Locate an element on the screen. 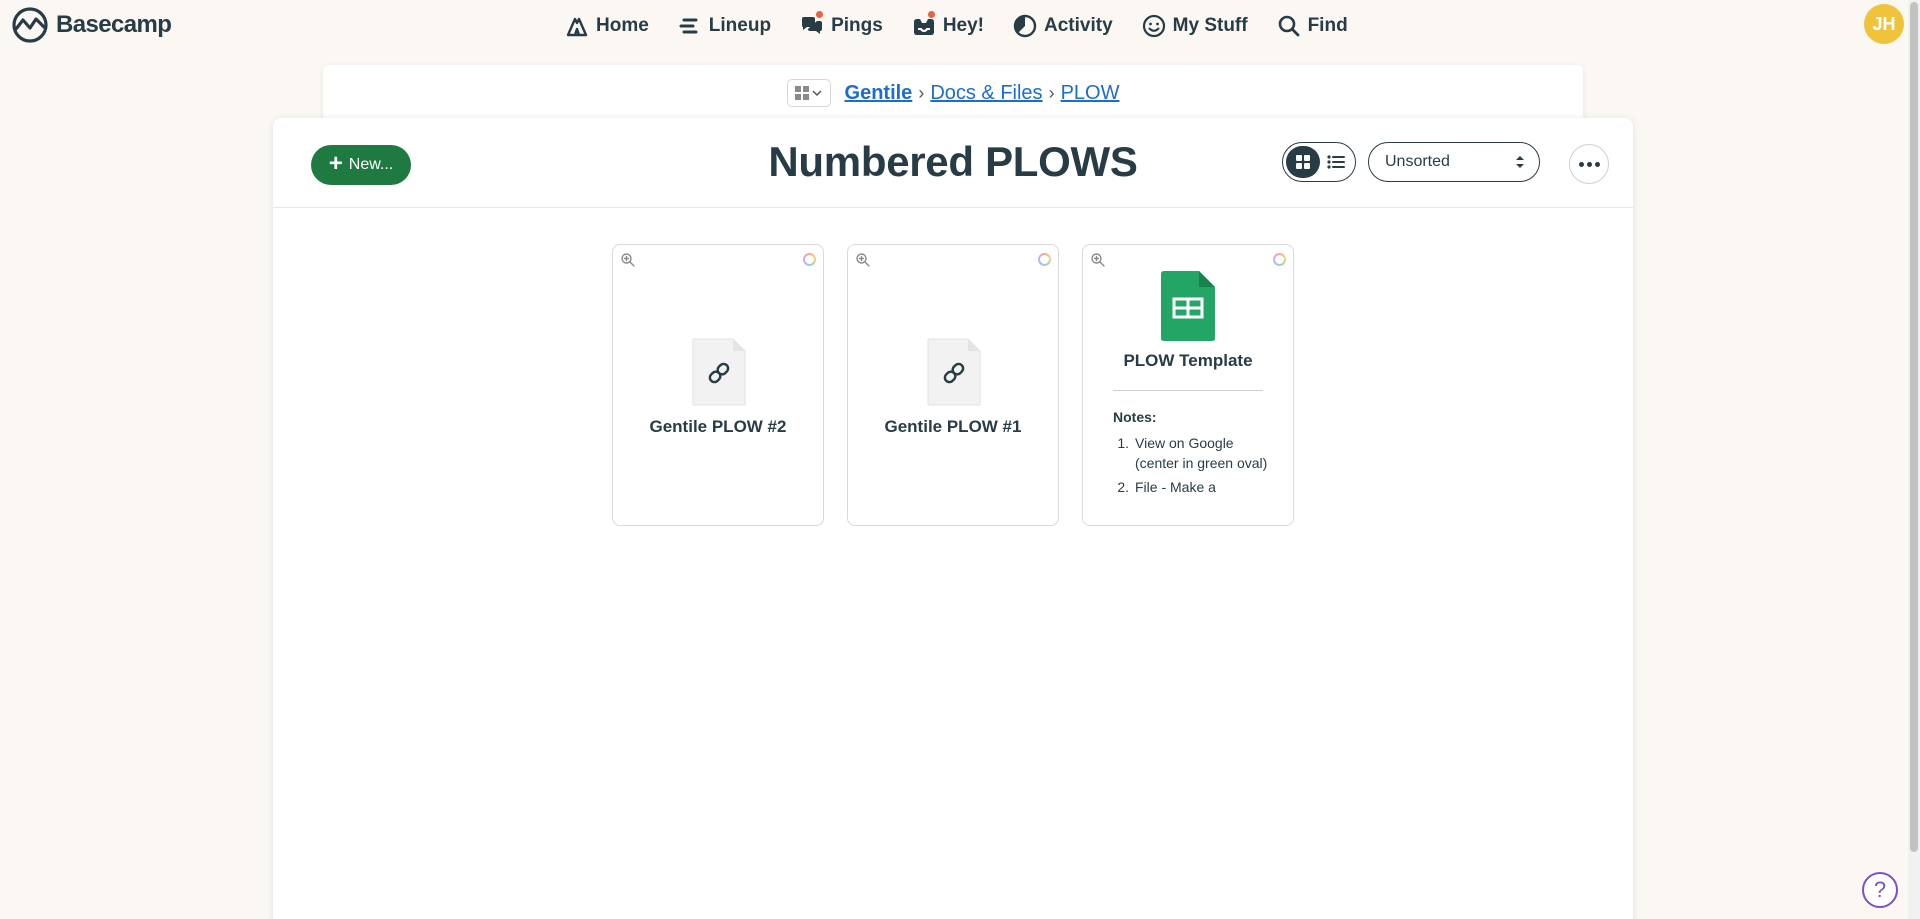 The image size is (1920, 919). nav-find-label: Find is located at coordinates (1327, 25).